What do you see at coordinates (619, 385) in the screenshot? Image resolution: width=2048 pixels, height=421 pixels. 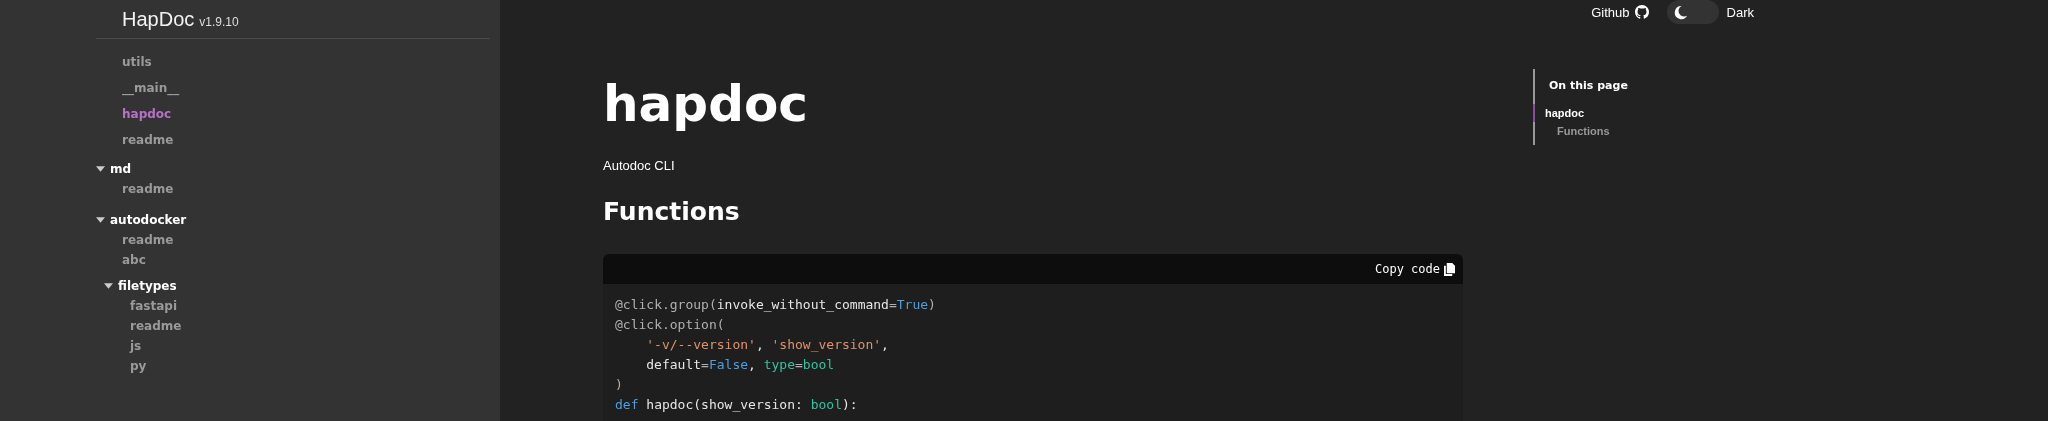 I see `code-line: )` at bounding box center [619, 385].